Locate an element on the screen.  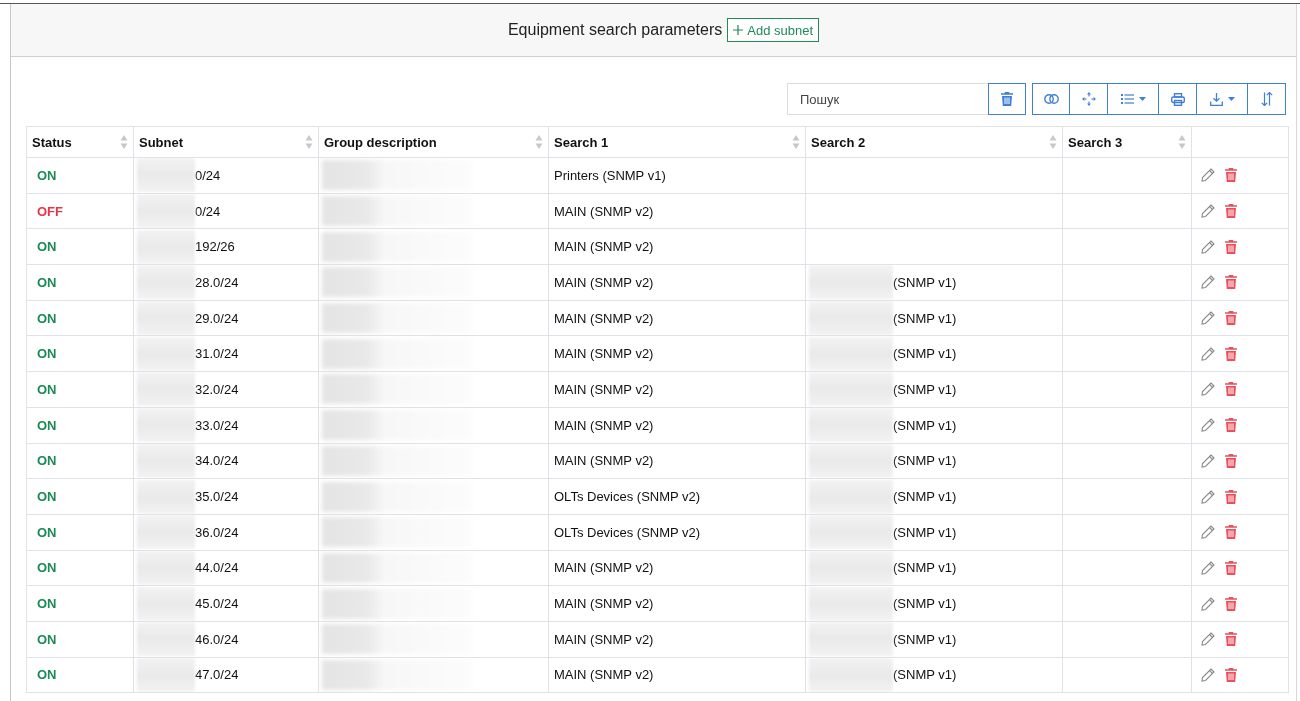
sort-arrows-icon is located at coordinates (1266, 99).